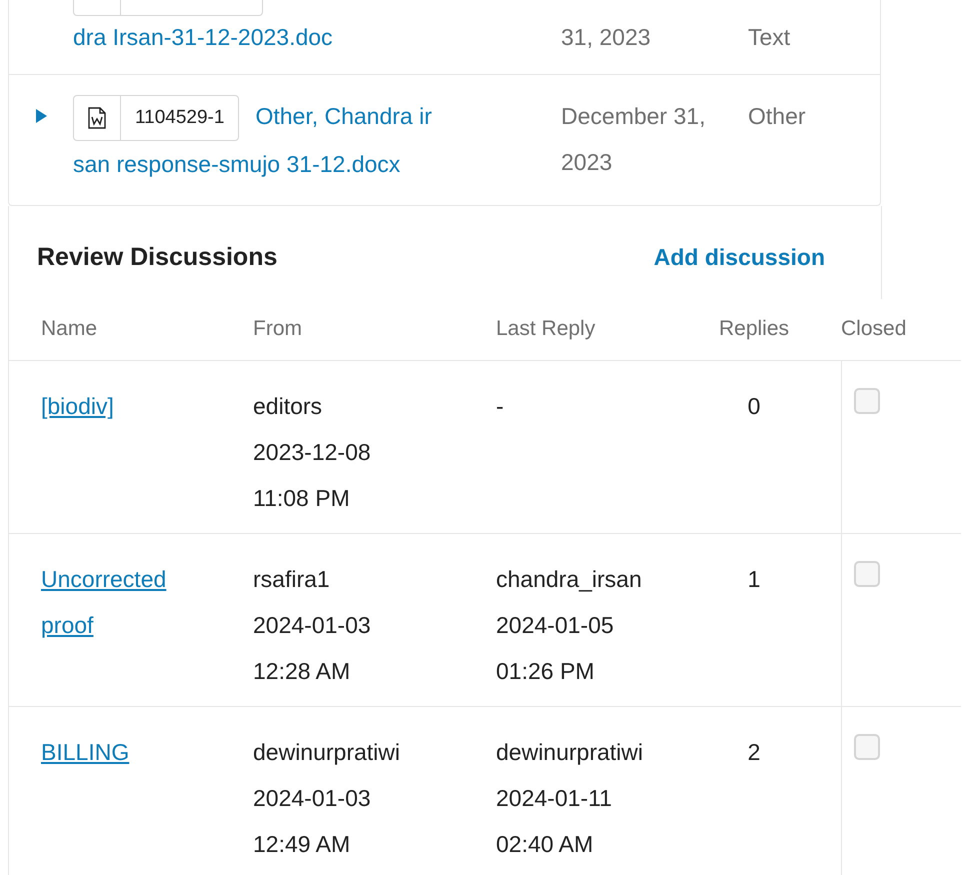 This screenshot has height=875, width=962. What do you see at coordinates (302, 844) in the screenshot?
I see `from-text: 12:49 AM` at bounding box center [302, 844].